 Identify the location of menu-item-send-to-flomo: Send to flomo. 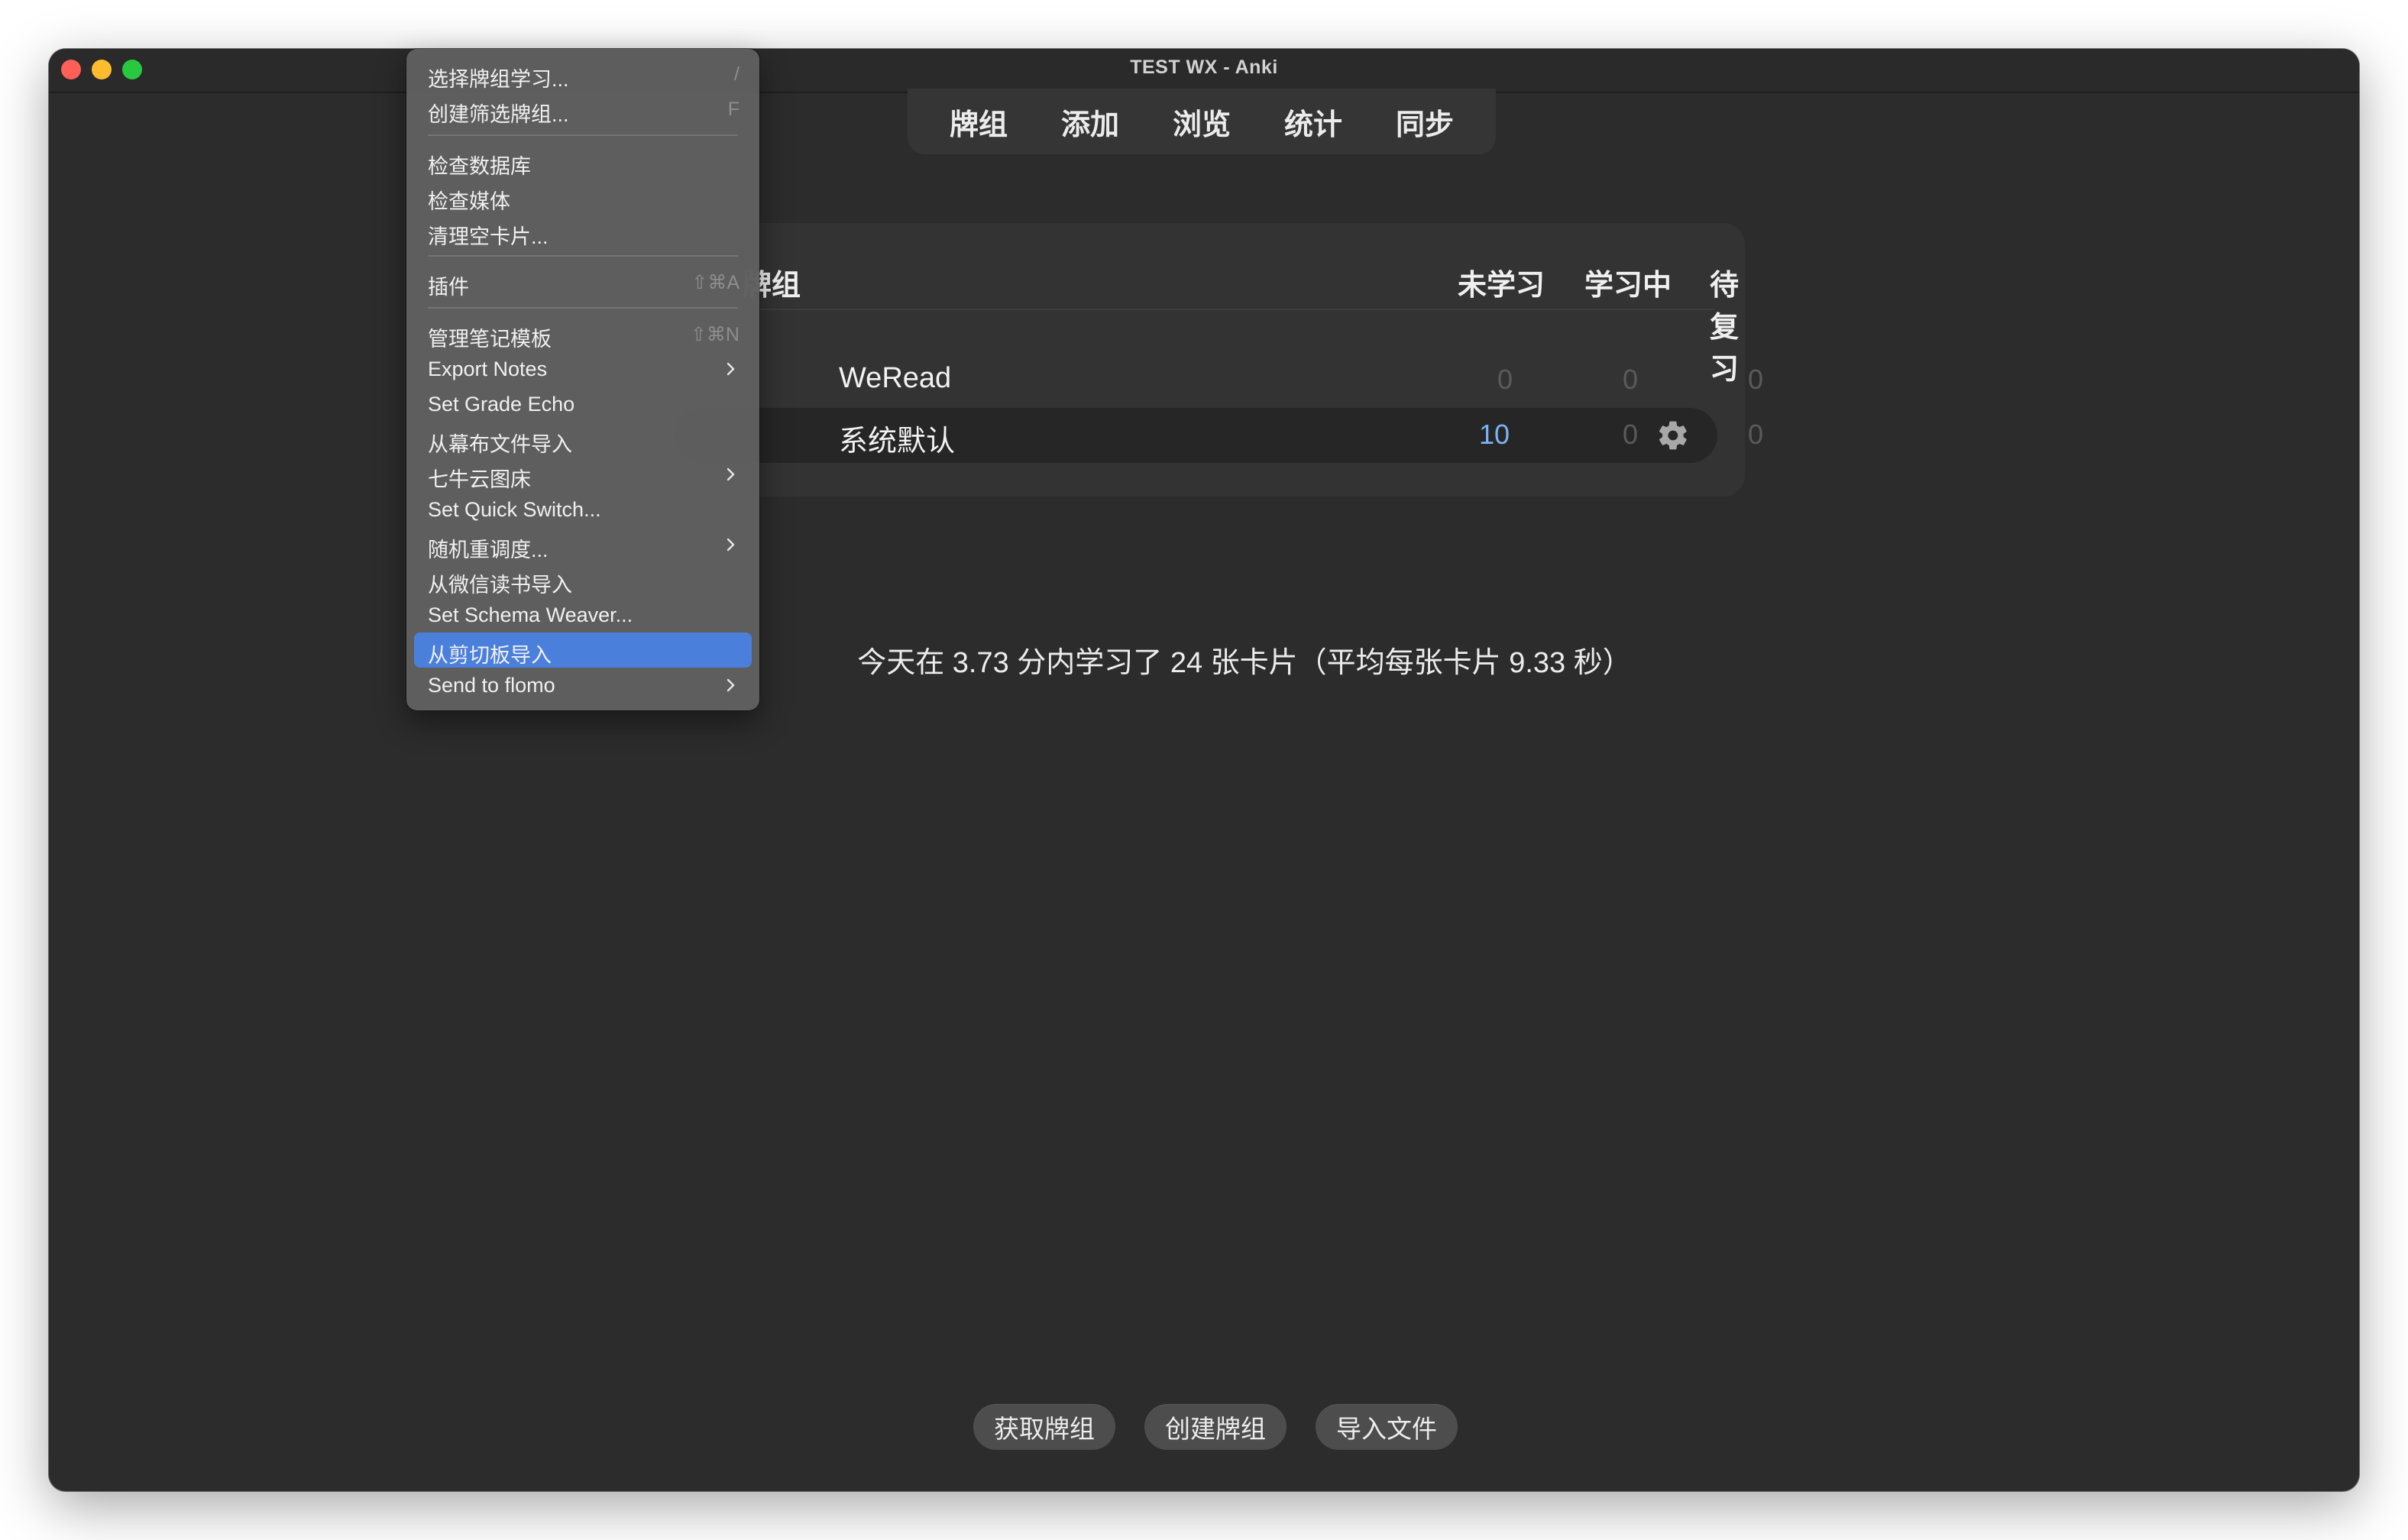
(583, 685).